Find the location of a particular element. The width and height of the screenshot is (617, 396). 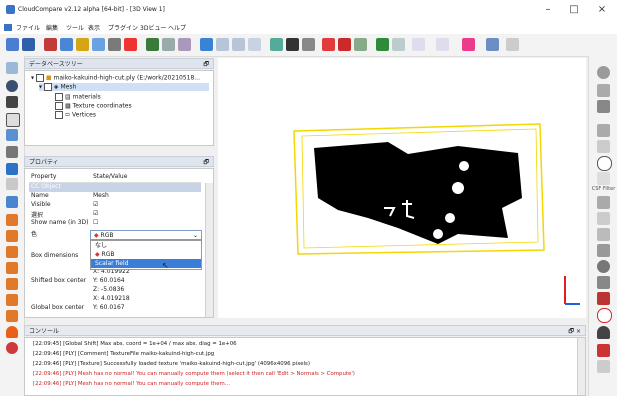

qhpr-icon is located at coordinates (603, 106).